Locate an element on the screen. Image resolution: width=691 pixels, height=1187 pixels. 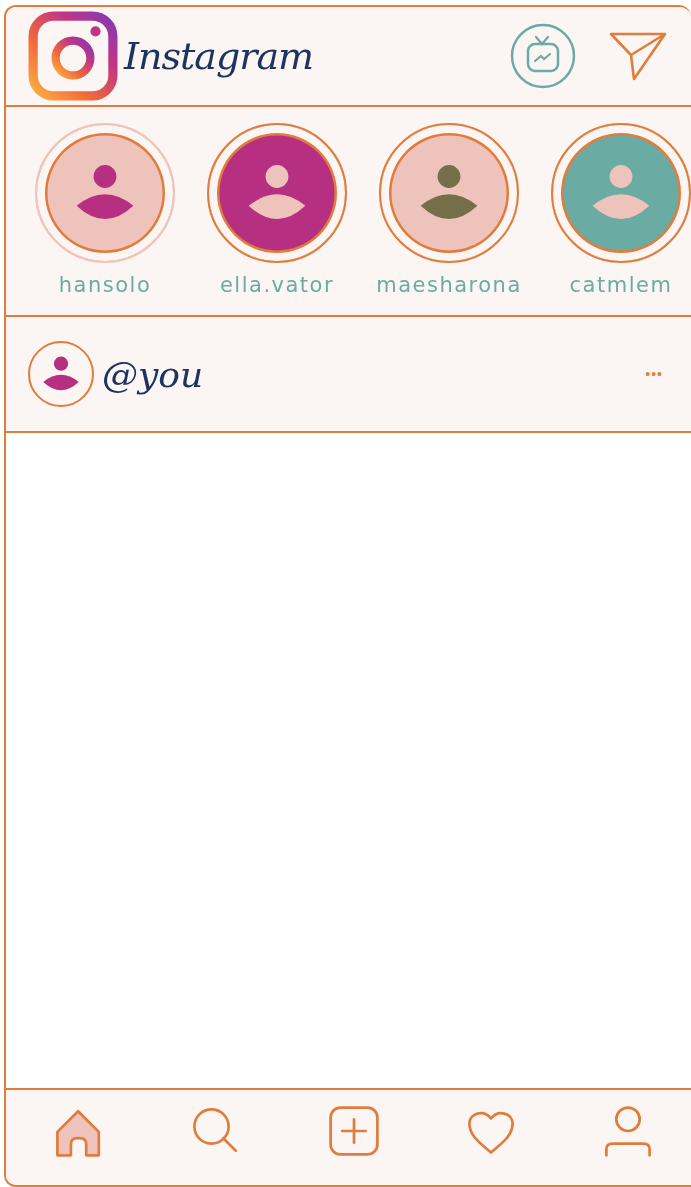
story-username: ella.vator is located at coordinates (277, 285).